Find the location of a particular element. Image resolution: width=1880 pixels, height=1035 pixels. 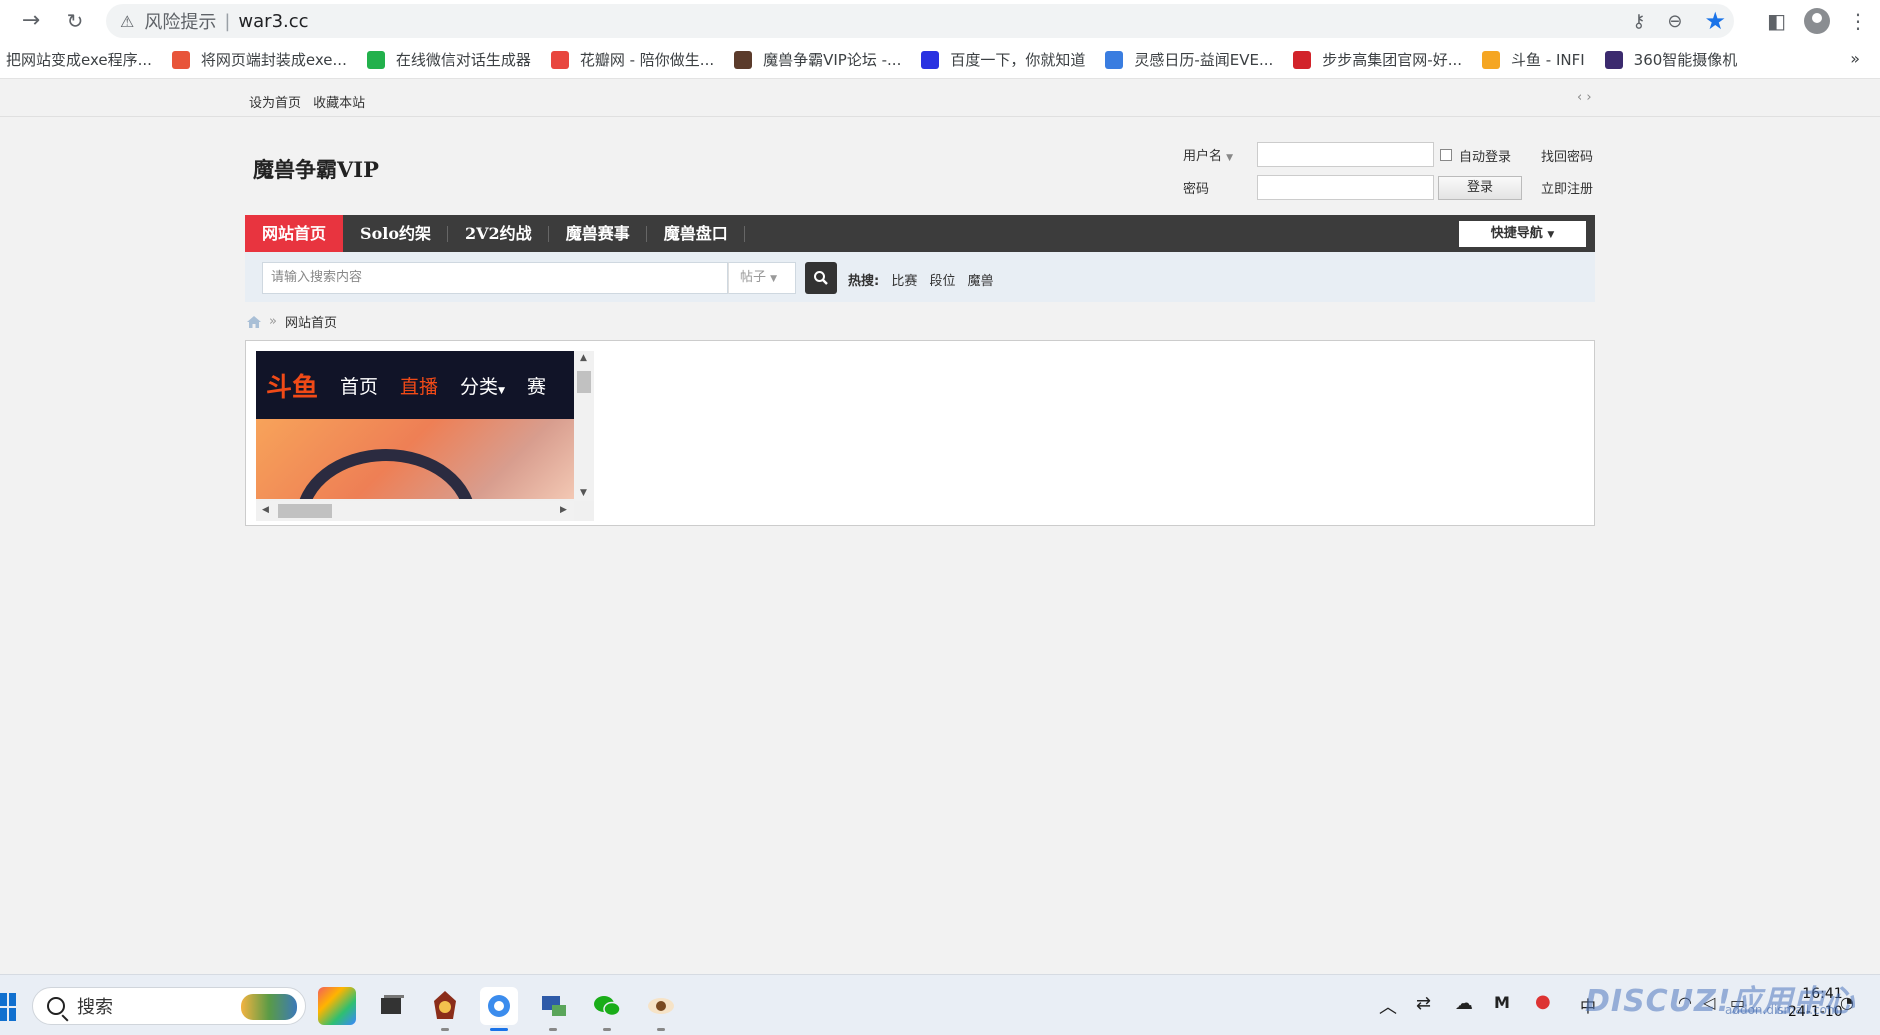

hot-search-item: 魔兽 is located at coordinates (981, 281).